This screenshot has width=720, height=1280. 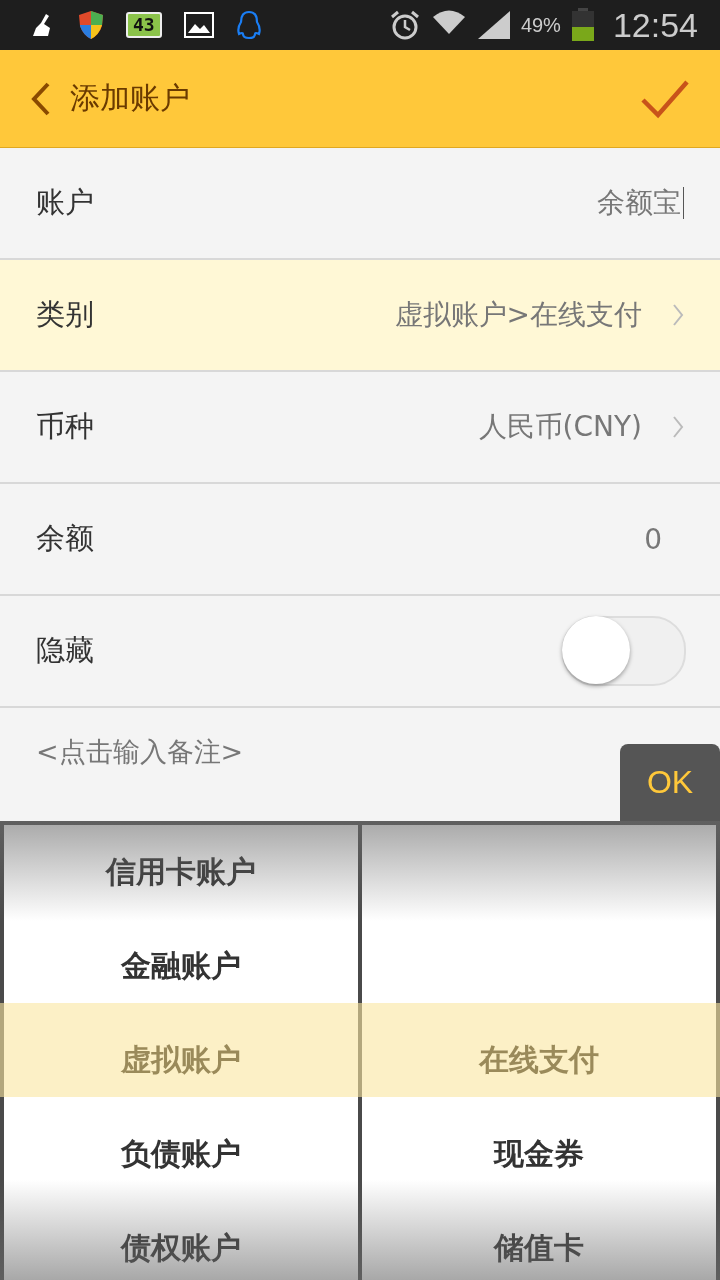 What do you see at coordinates (65, 426) in the screenshot?
I see `field-label: 币种` at bounding box center [65, 426].